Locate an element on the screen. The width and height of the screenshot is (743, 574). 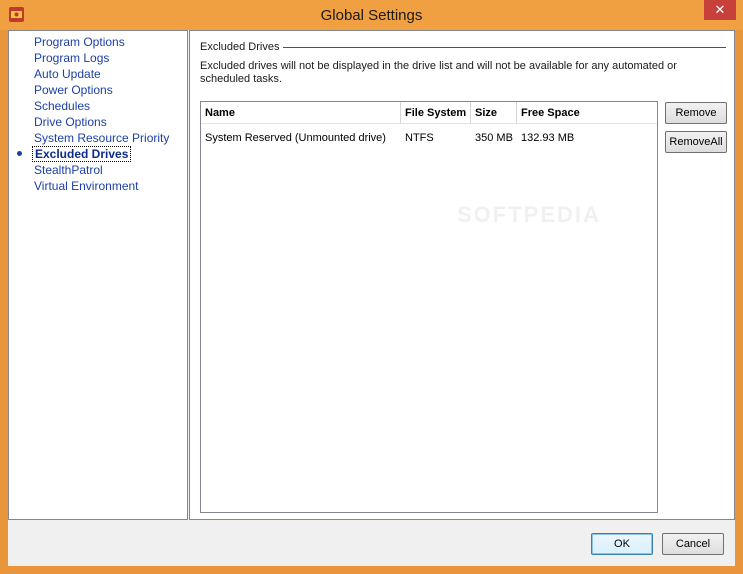
selected-bullet-icon is located at coordinates (19, 153).